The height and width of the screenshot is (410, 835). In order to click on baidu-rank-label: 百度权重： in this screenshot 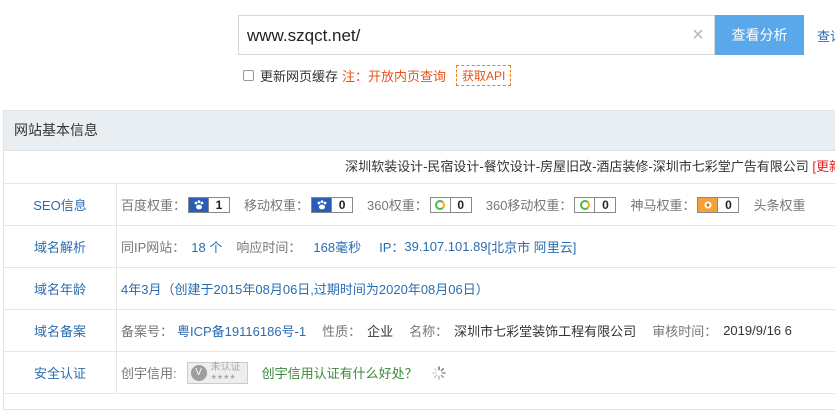, I will do `click(154, 205)`.